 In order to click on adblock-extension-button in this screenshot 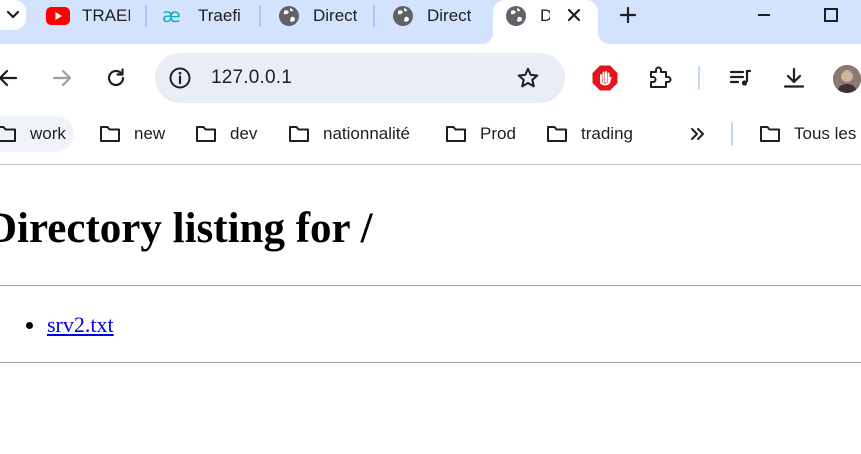, I will do `click(605, 78)`.